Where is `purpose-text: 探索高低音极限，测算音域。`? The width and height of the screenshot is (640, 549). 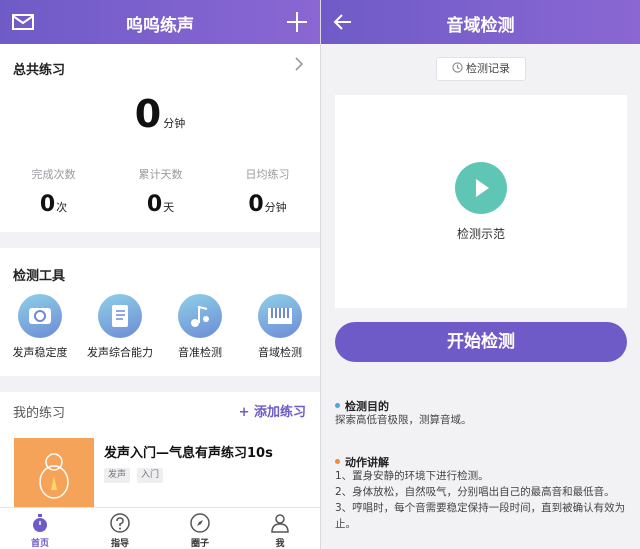 purpose-text: 探索高低音极限，测算音域。 is located at coordinates (403, 420).